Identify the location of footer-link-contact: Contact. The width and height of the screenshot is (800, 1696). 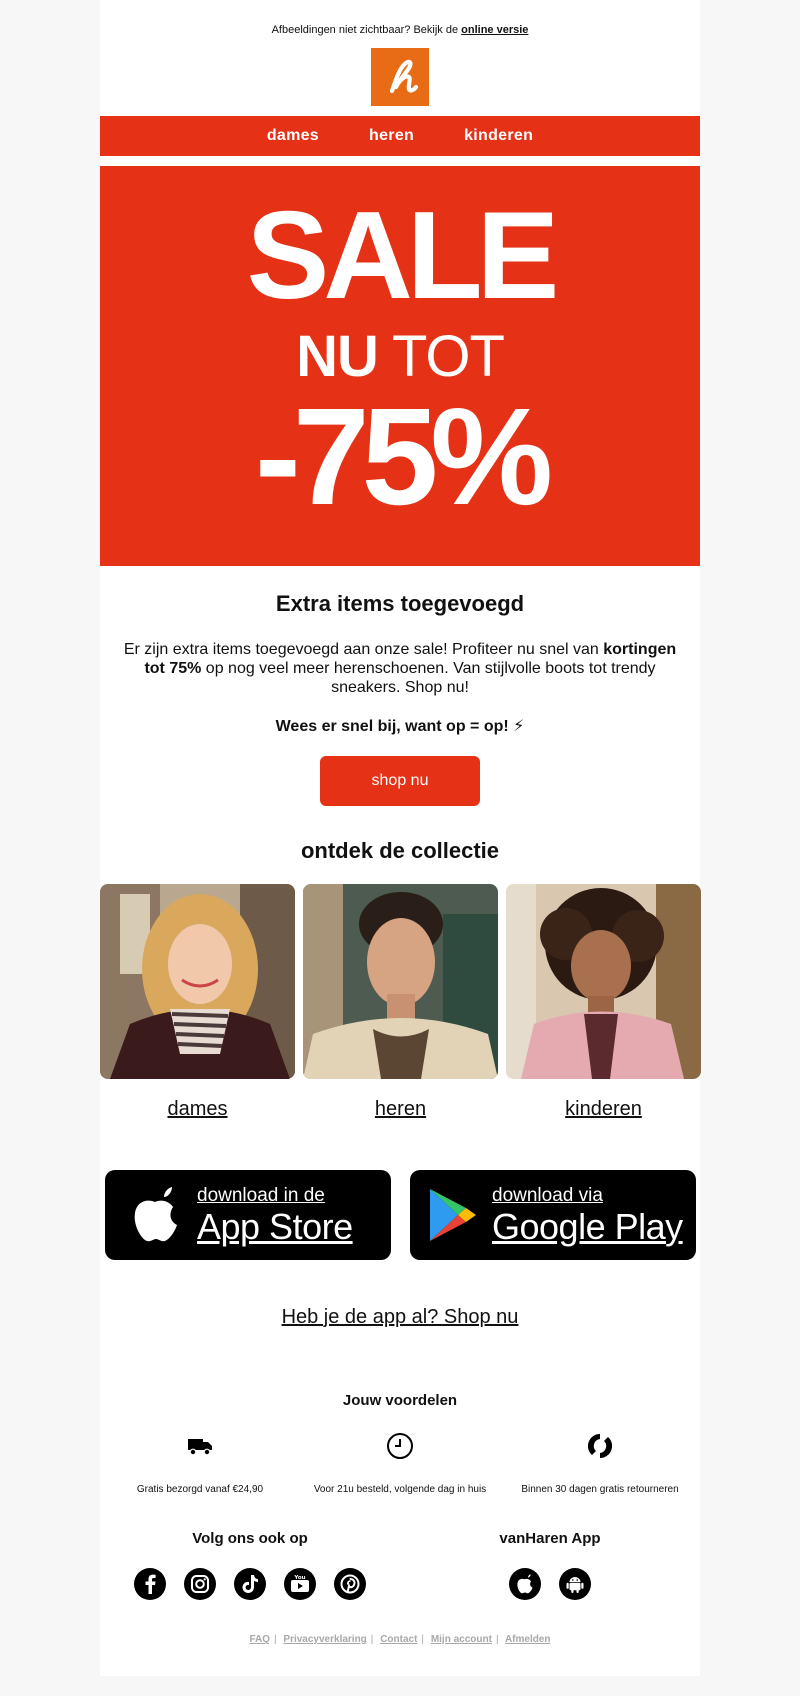
(398, 1639).